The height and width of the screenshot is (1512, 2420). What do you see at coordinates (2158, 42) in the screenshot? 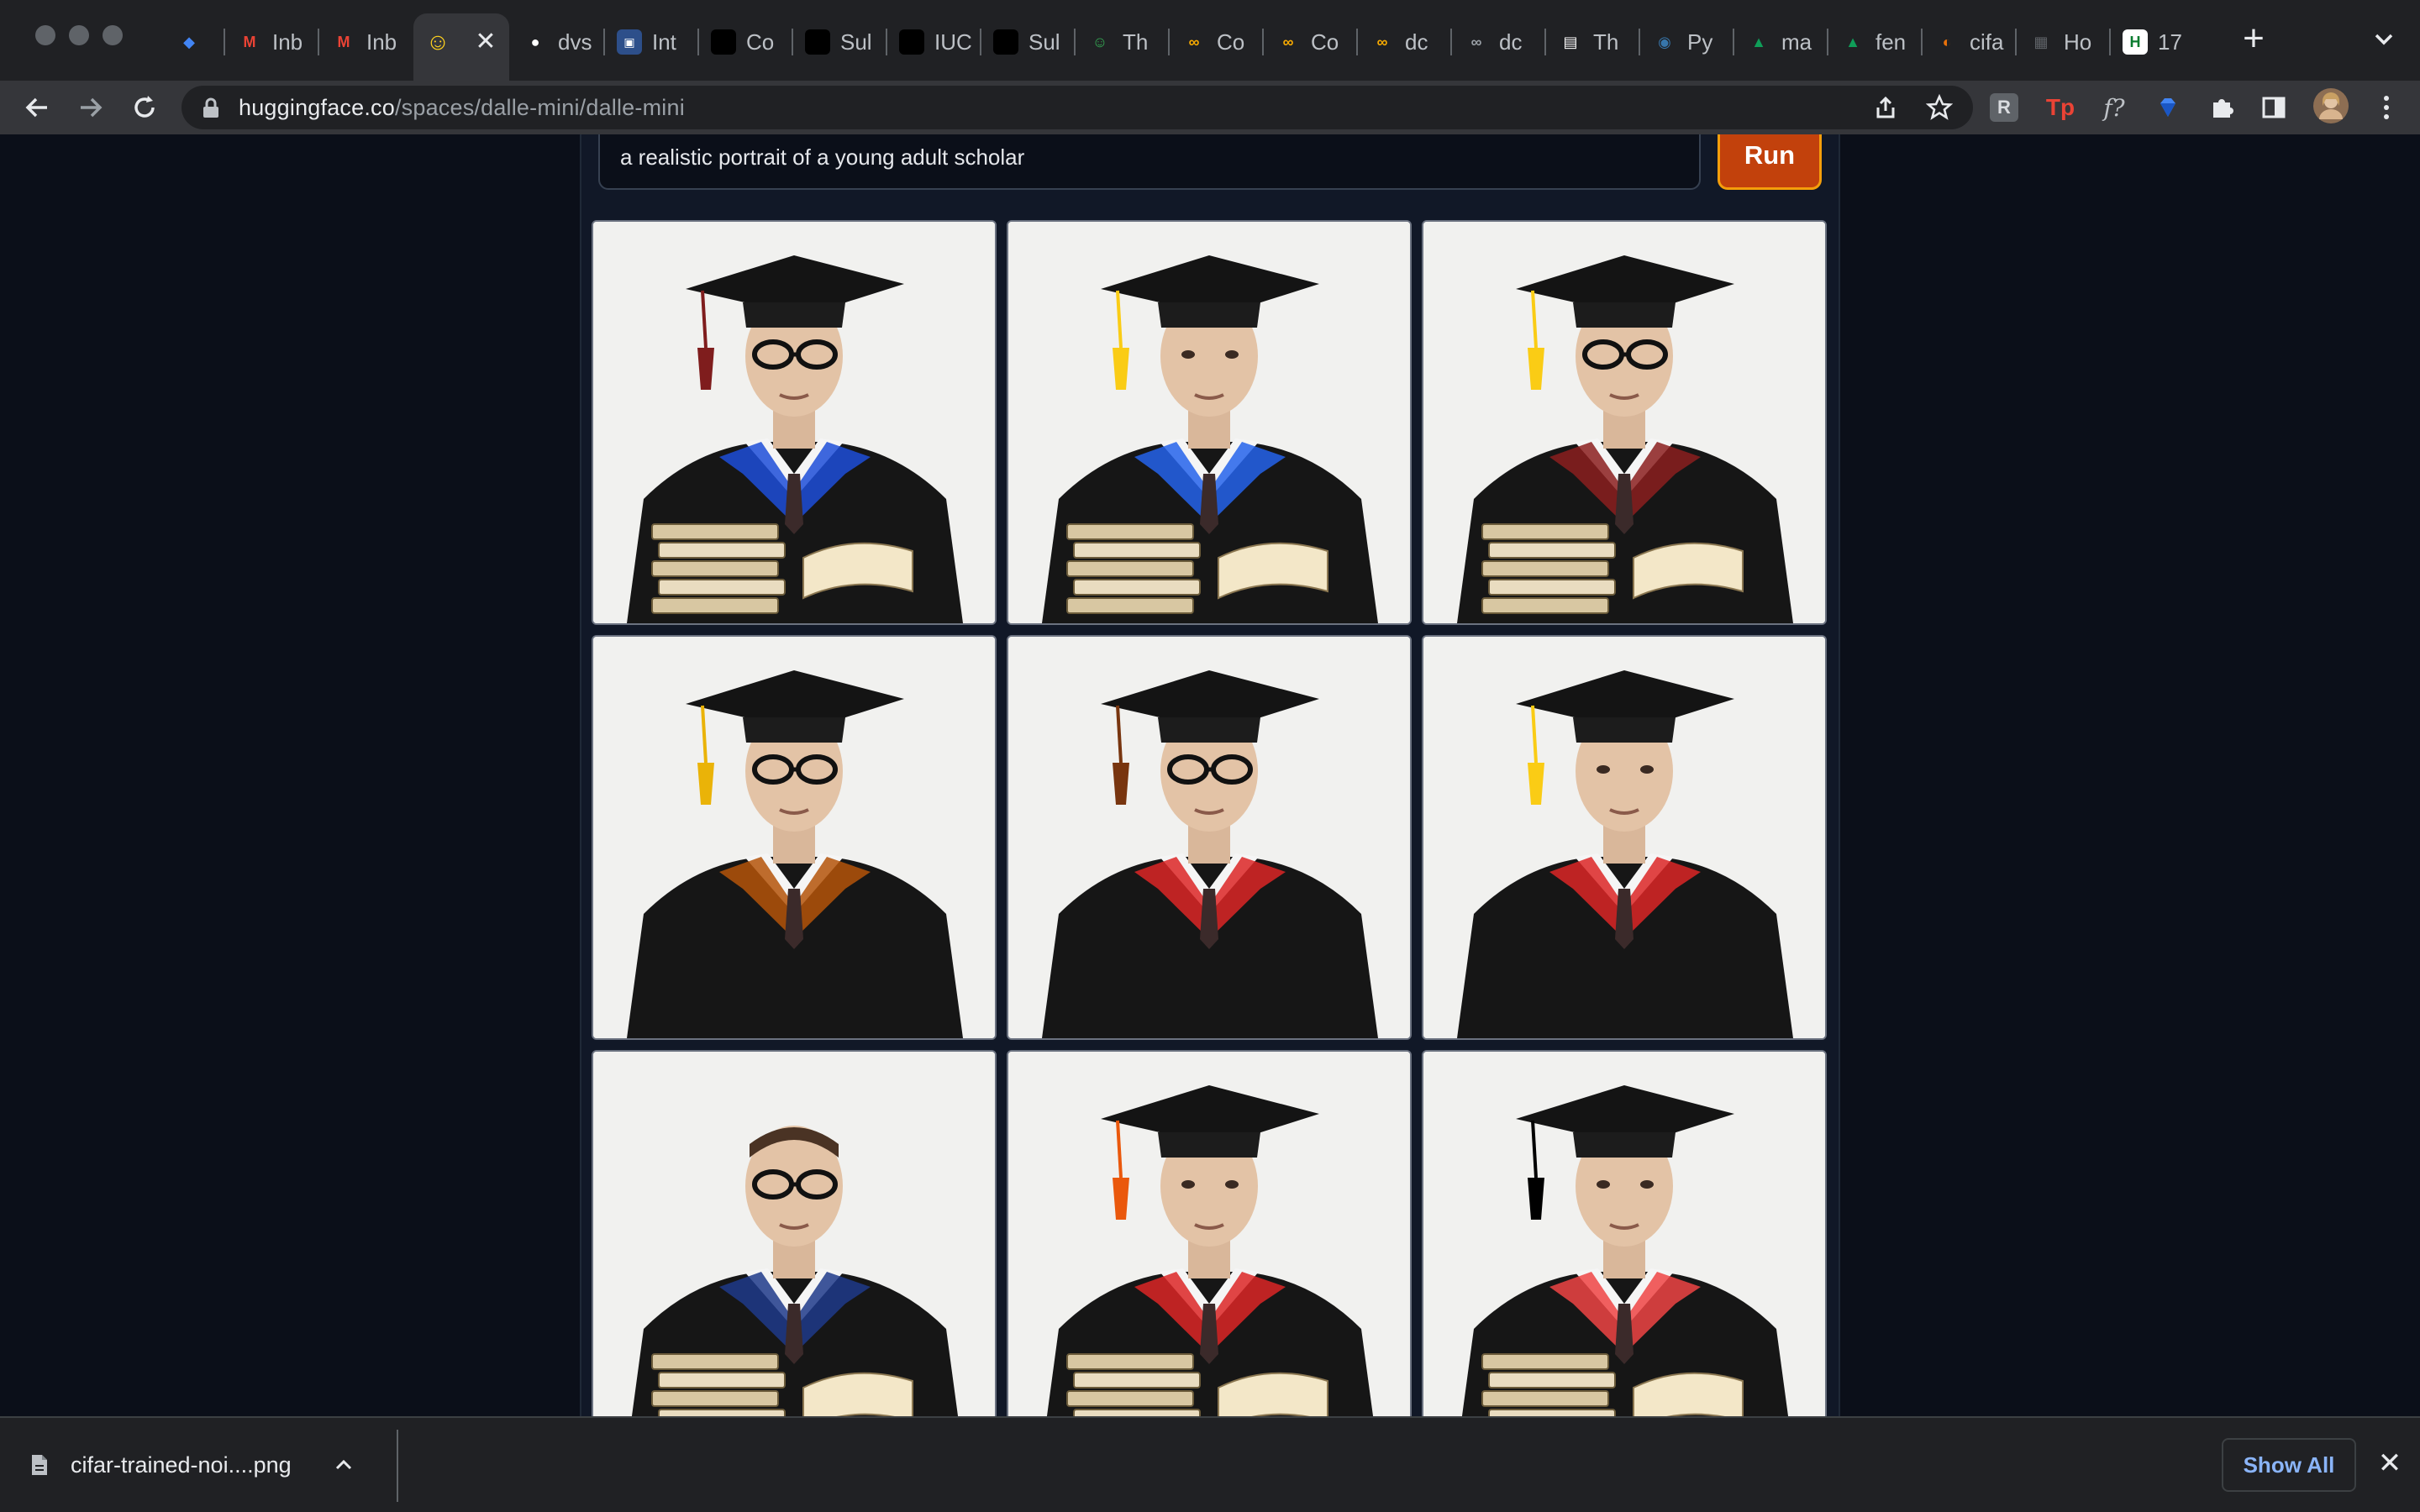
I see `browser-tab: H 17` at bounding box center [2158, 42].